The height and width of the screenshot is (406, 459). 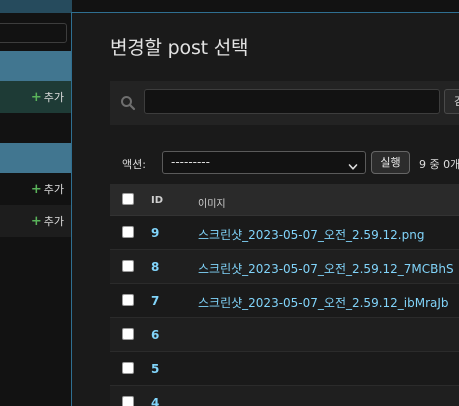 What do you see at coordinates (155, 369) in the screenshot?
I see `row-id-link: 5` at bounding box center [155, 369].